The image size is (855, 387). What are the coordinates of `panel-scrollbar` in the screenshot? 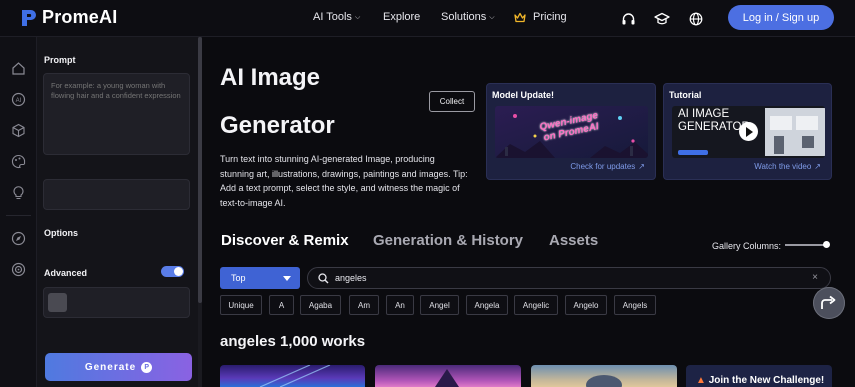 It's located at (200, 170).